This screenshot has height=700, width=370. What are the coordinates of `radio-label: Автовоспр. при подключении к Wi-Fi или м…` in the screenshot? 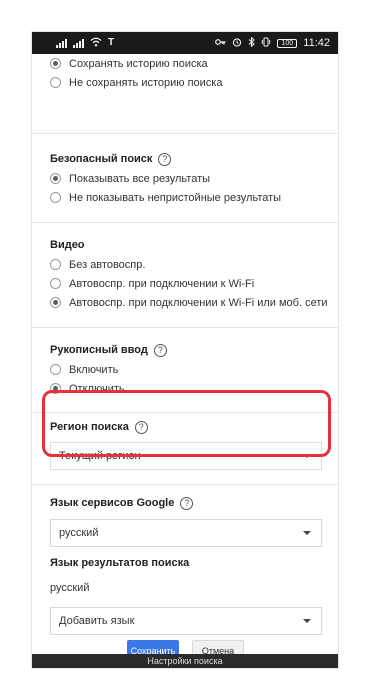 It's located at (198, 302).